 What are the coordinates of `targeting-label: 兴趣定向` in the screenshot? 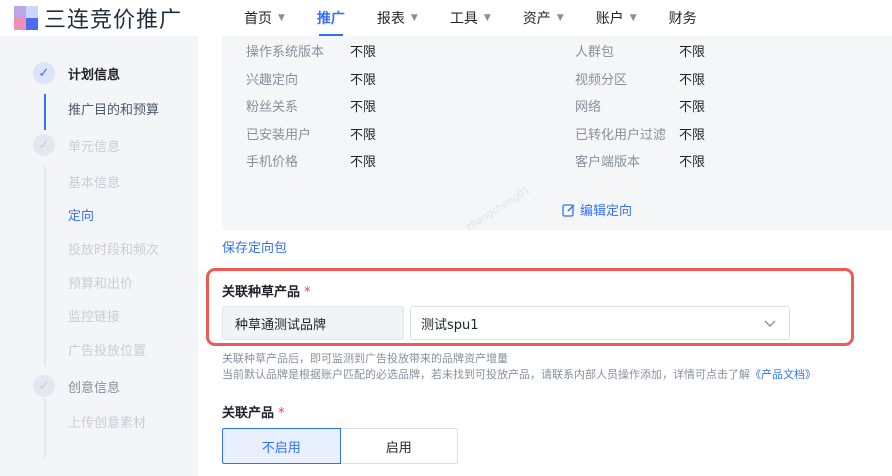 It's located at (272, 80).